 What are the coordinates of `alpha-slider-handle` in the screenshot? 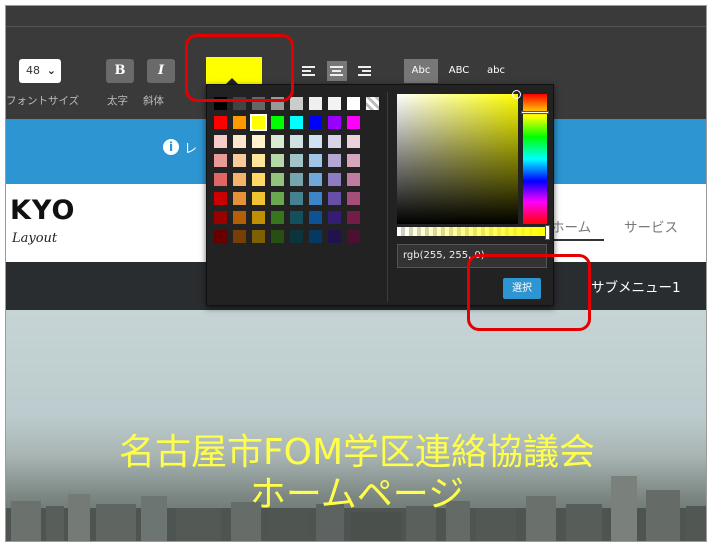 It's located at (547, 232).